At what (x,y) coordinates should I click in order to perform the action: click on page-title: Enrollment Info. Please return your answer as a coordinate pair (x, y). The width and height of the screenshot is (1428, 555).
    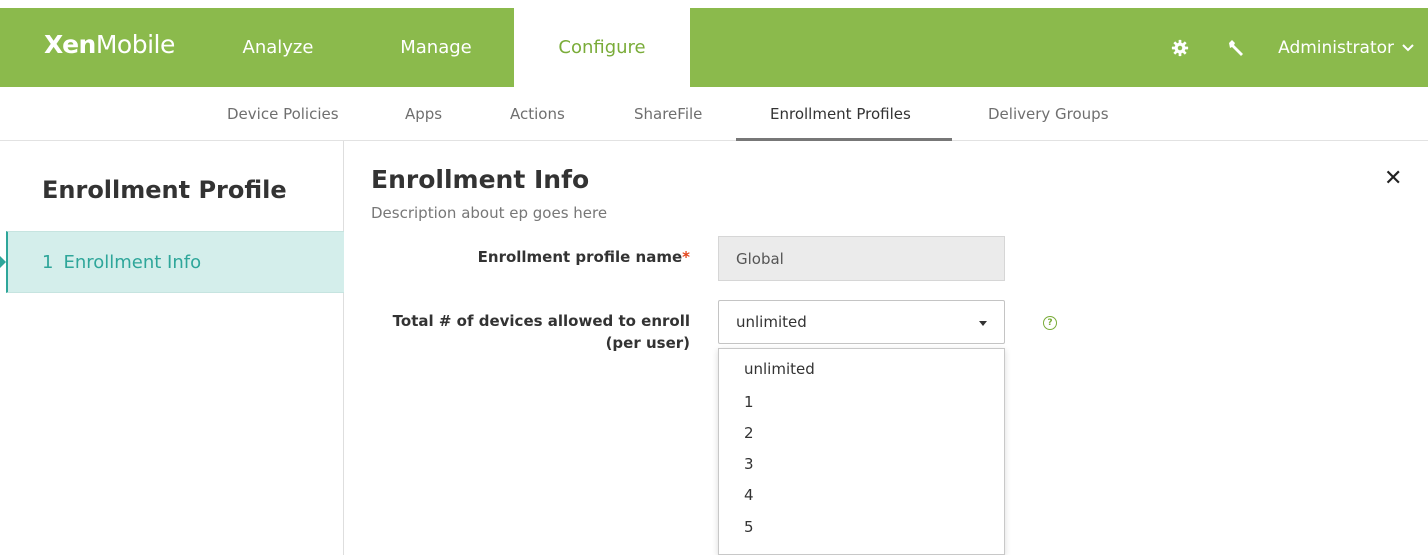
    Looking at the image, I should click on (480, 179).